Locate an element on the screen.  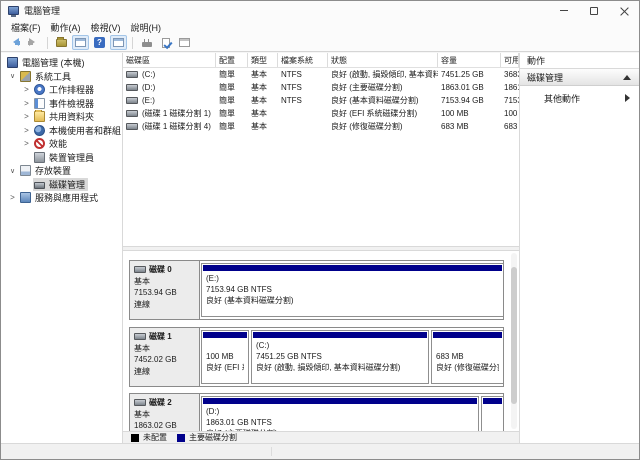
tree-item-device-manager: 裝置管理員 is located at coordinates (61, 158).